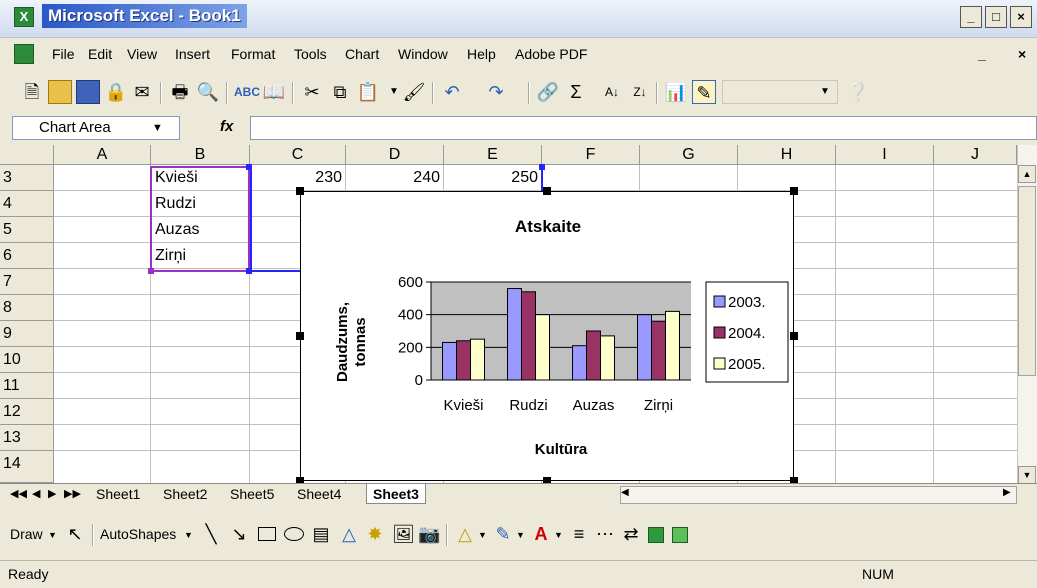 The width and height of the screenshot is (1037, 588). What do you see at coordinates (294, 534) in the screenshot?
I see `oval-icon` at bounding box center [294, 534].